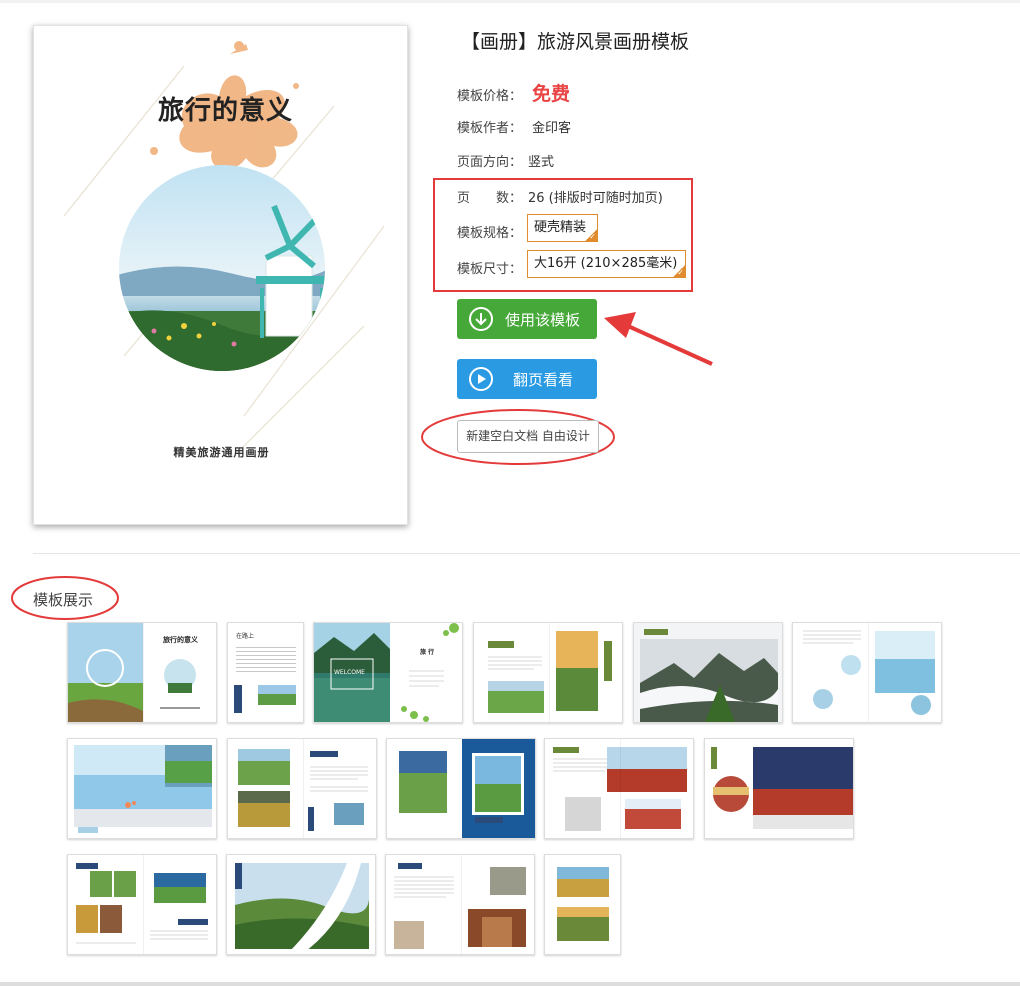 The image size is (1020, 986). What do you see at coordinates (349, 672) in the screenshot?
I see `thumb-3-welcome: WELCOME` at bounding box center [349, 672].